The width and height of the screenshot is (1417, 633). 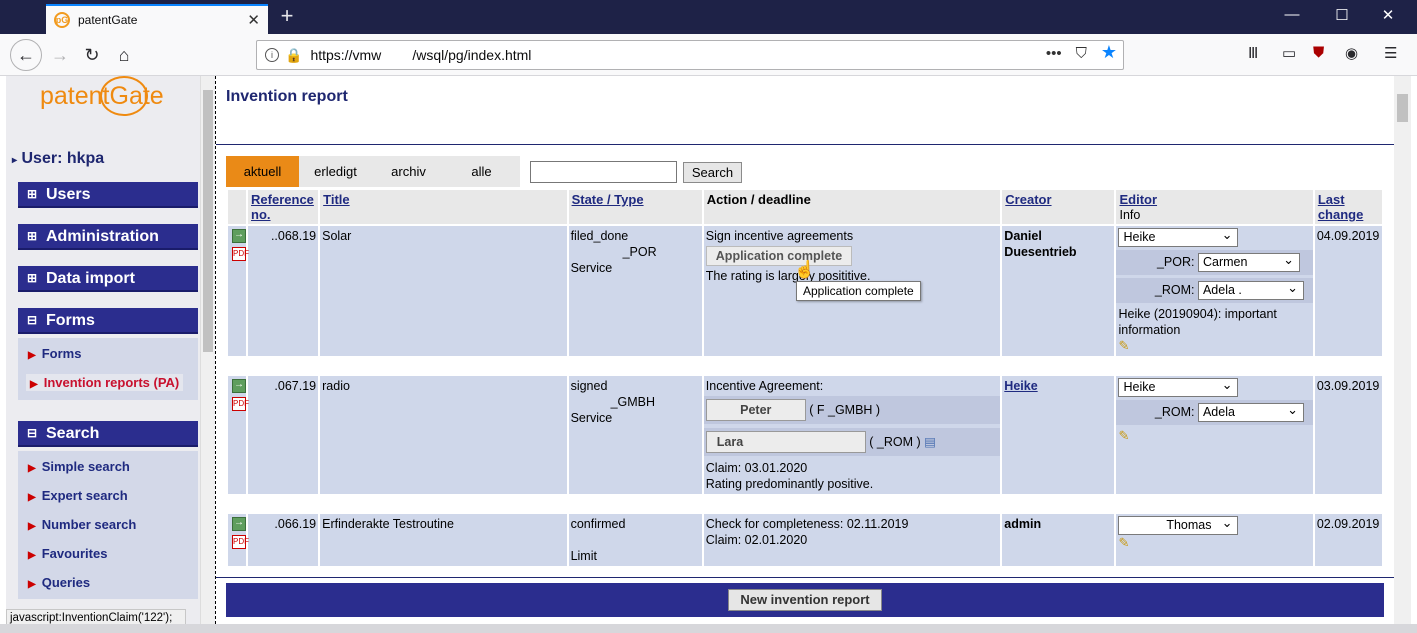 I want to click on bookmark-star-icon: ★, so click(x=1109, y=52).